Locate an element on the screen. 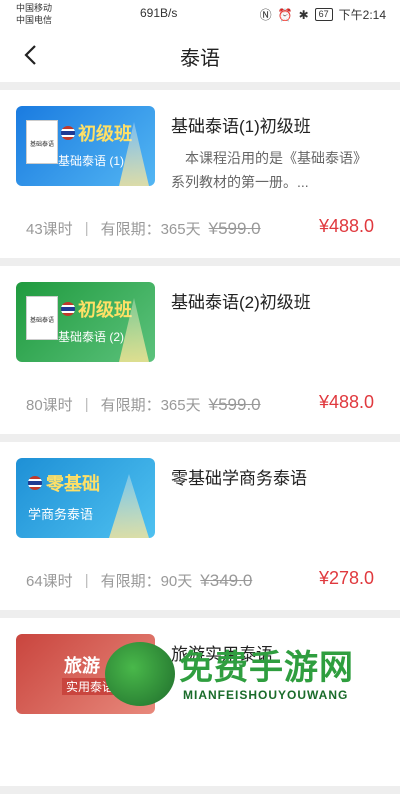 The width and height of the screenshot is (400, 794). course-title: 基础泰语(2)初级班 is located at coordinates (241, 302).